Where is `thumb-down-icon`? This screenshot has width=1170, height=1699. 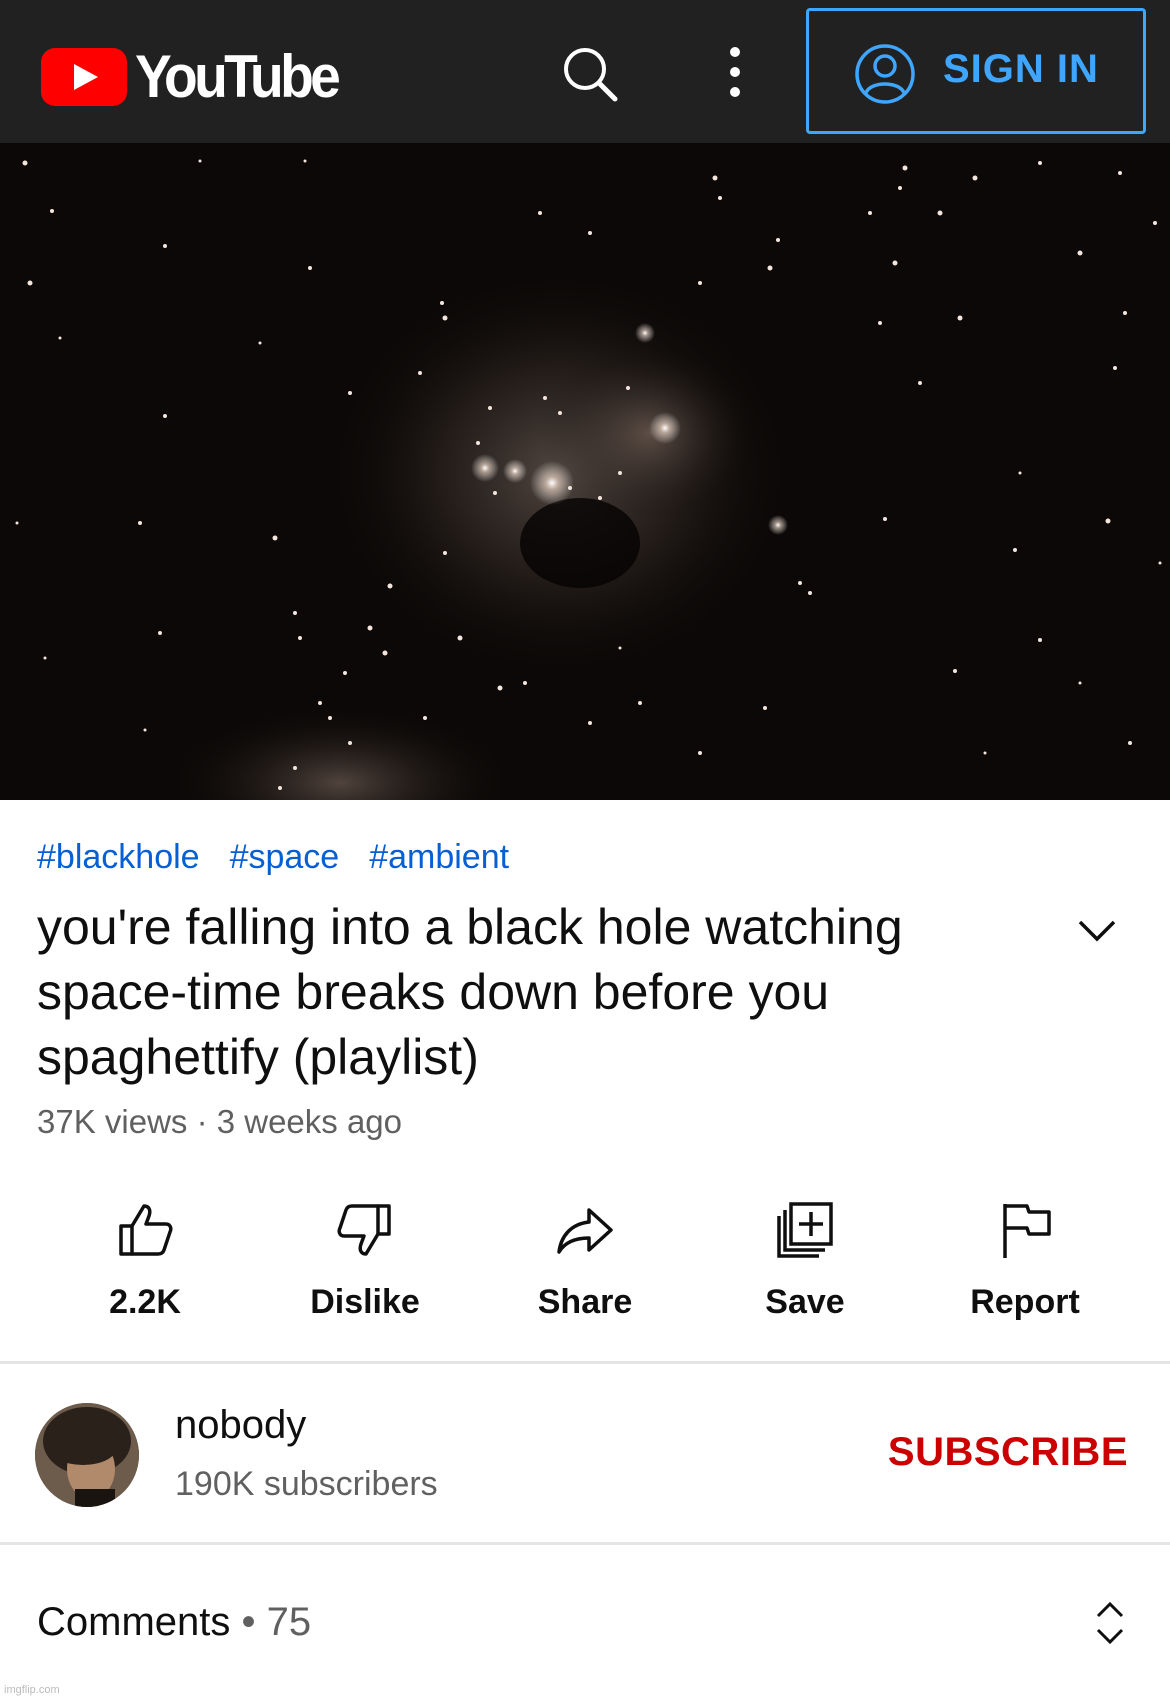 thumb-down-icon is located at coordinates (364, 1230).